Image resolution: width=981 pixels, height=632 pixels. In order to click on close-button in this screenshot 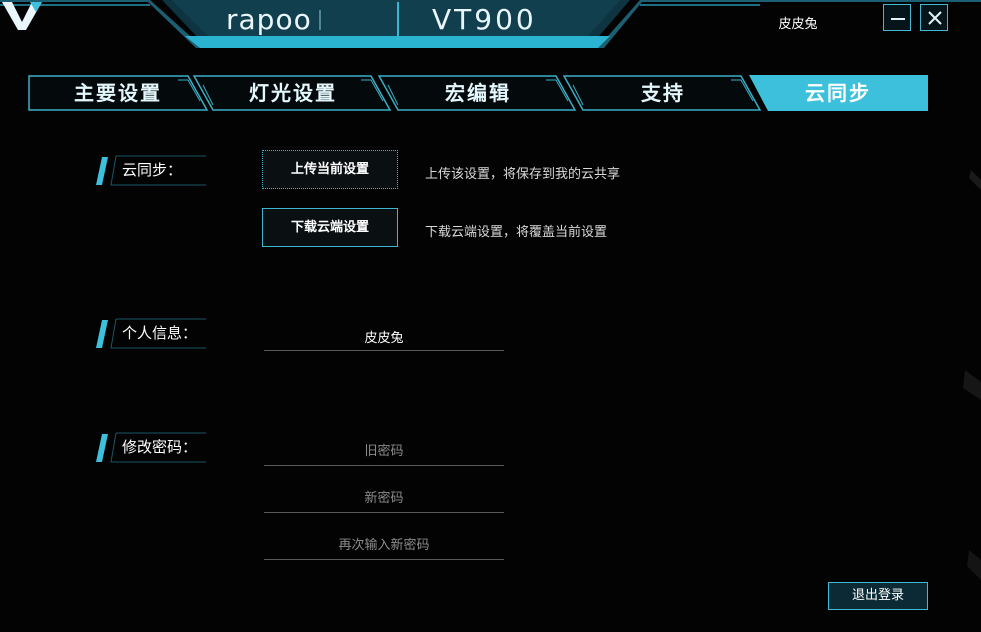, I will do `click(934, 17)`.